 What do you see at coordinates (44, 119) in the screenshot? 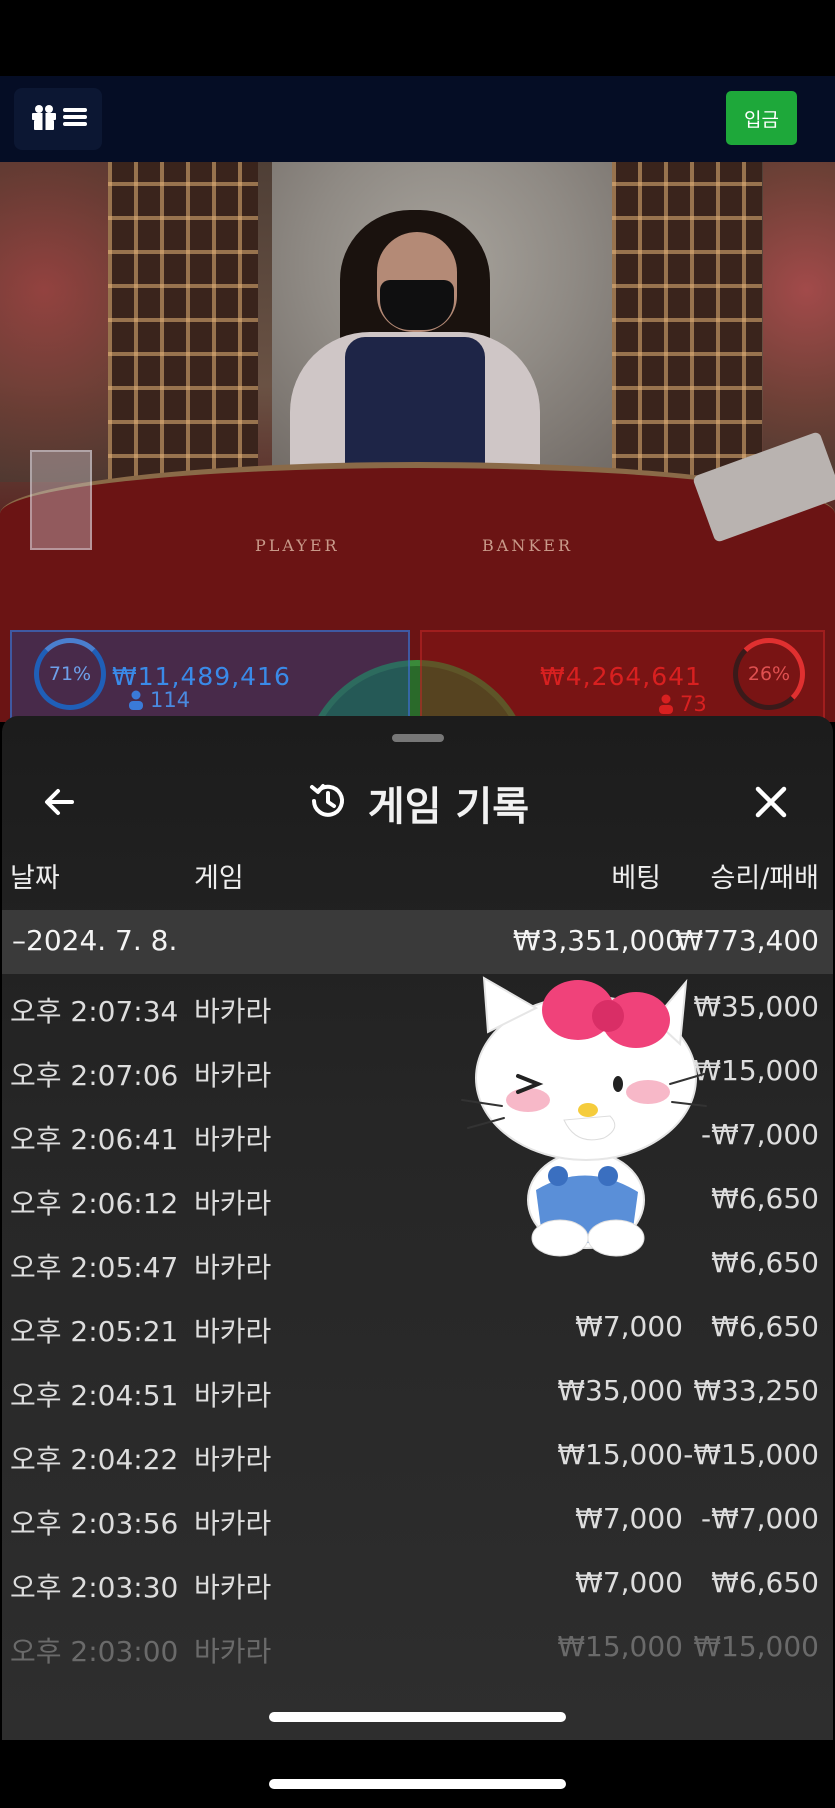
I see `gift-icon` at bounding box center [44, 119].